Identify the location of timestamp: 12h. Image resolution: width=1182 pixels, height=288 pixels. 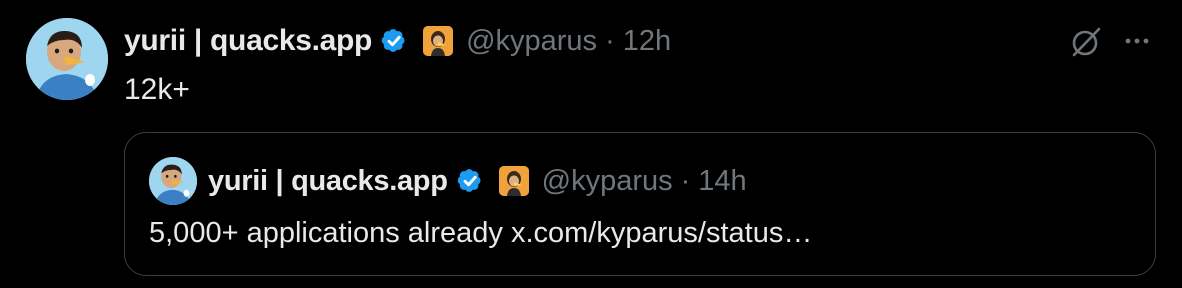
(647, 41).